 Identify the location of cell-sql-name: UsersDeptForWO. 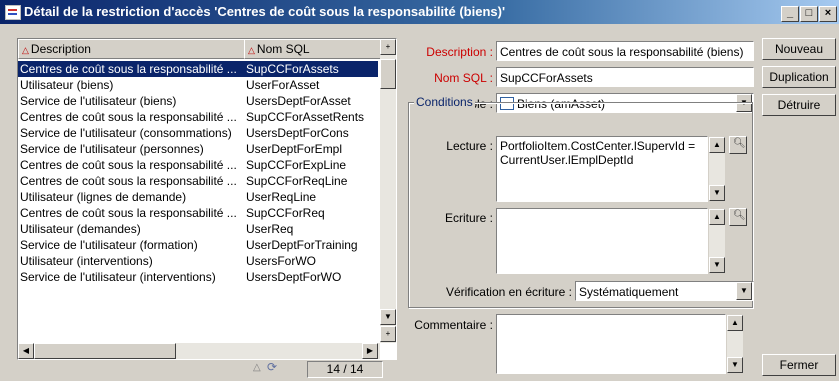
(294, 277).